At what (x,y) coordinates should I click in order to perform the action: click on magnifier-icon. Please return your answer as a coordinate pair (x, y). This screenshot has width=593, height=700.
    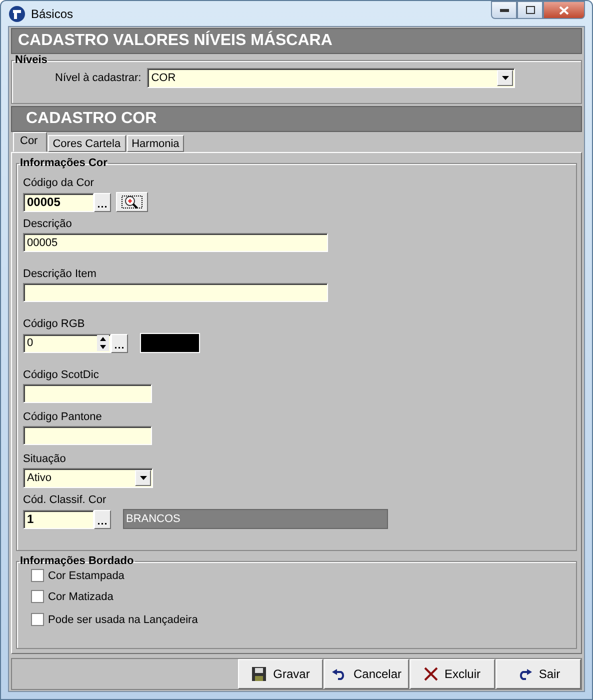
    Looking at the image, I should click on (132, 202).